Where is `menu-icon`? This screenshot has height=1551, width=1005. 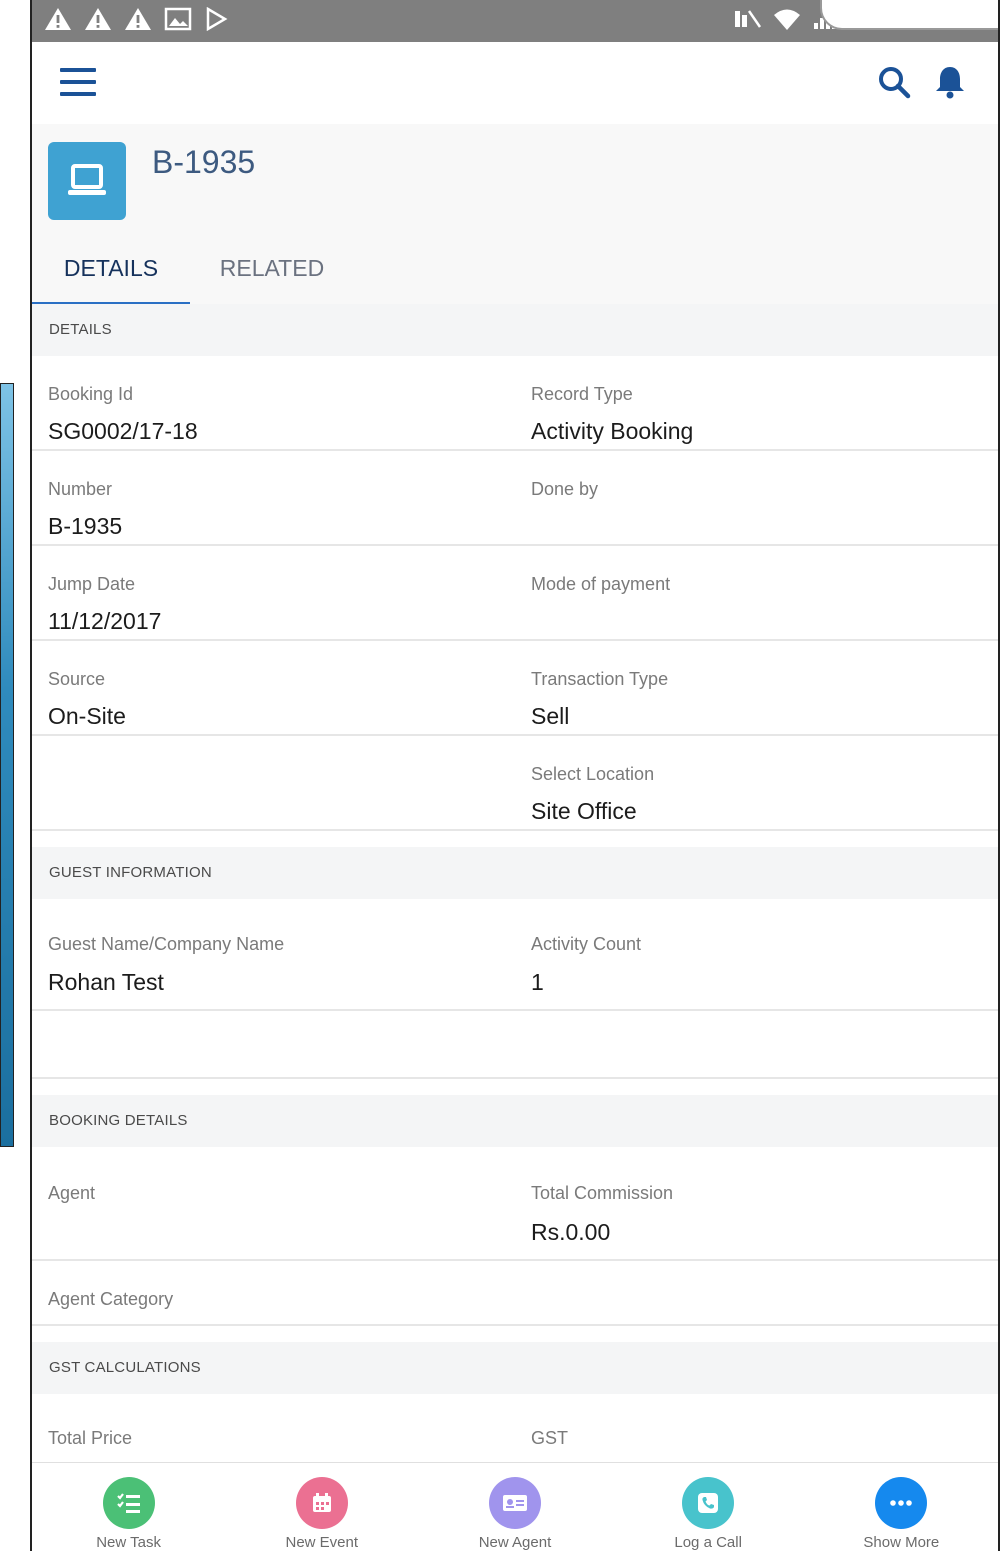
menu-icon is located at coordinates (78, 83).